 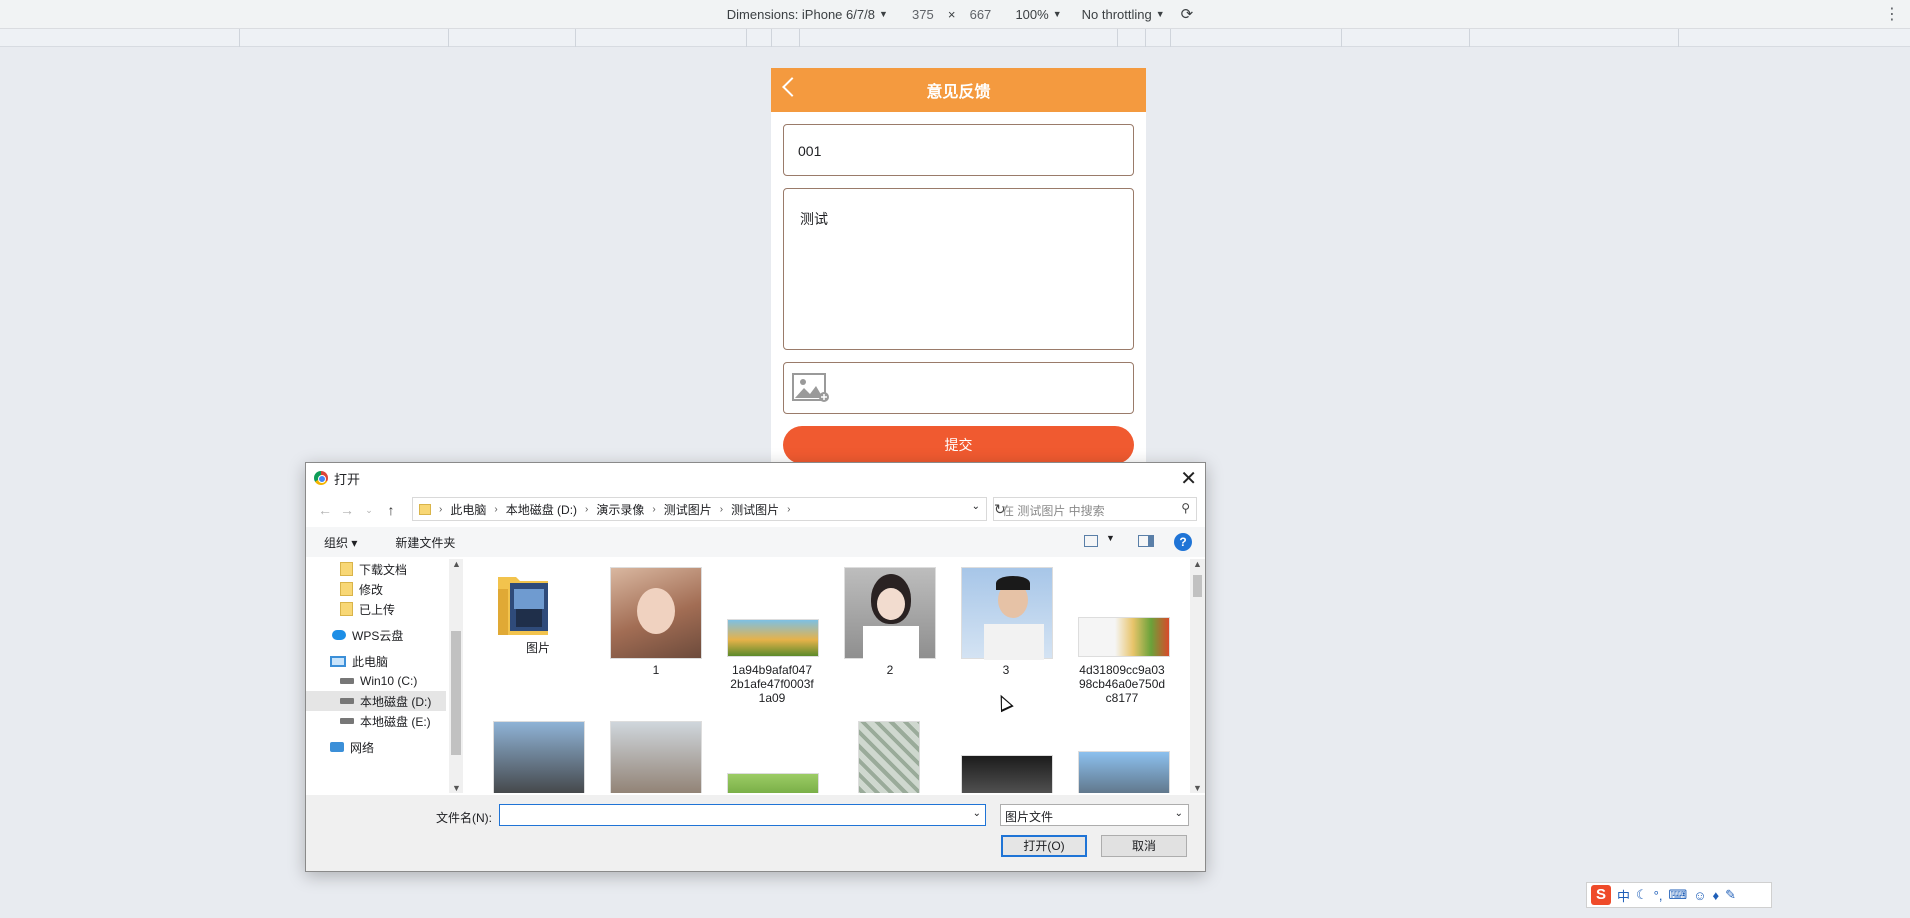 What do you see at coordinates (955, 38) in the screenshot?
I see `media-query-ruler` at bounding box center [955, 38].